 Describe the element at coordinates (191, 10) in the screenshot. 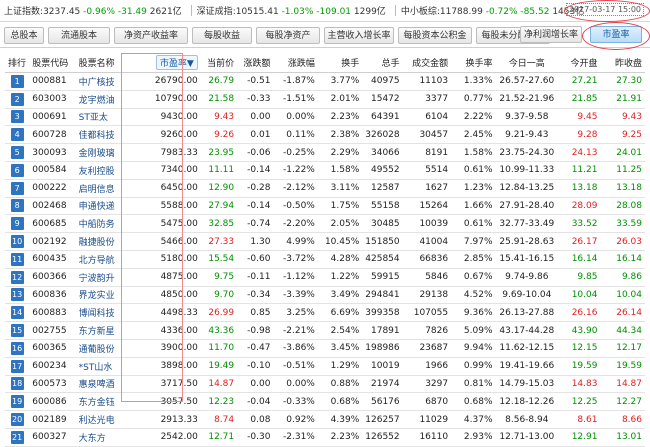

I see `ticker-divider` at that location.